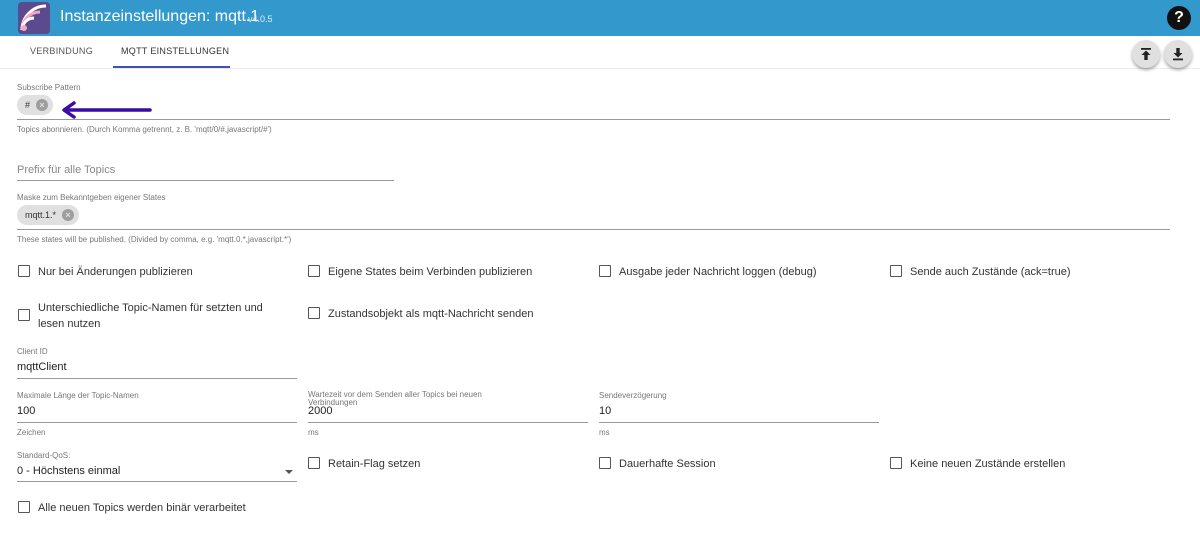  Describe the element at coordinates (68, 471) in the screenshot. I see `qos-select: 0 - Höchstens einmal` at that location.